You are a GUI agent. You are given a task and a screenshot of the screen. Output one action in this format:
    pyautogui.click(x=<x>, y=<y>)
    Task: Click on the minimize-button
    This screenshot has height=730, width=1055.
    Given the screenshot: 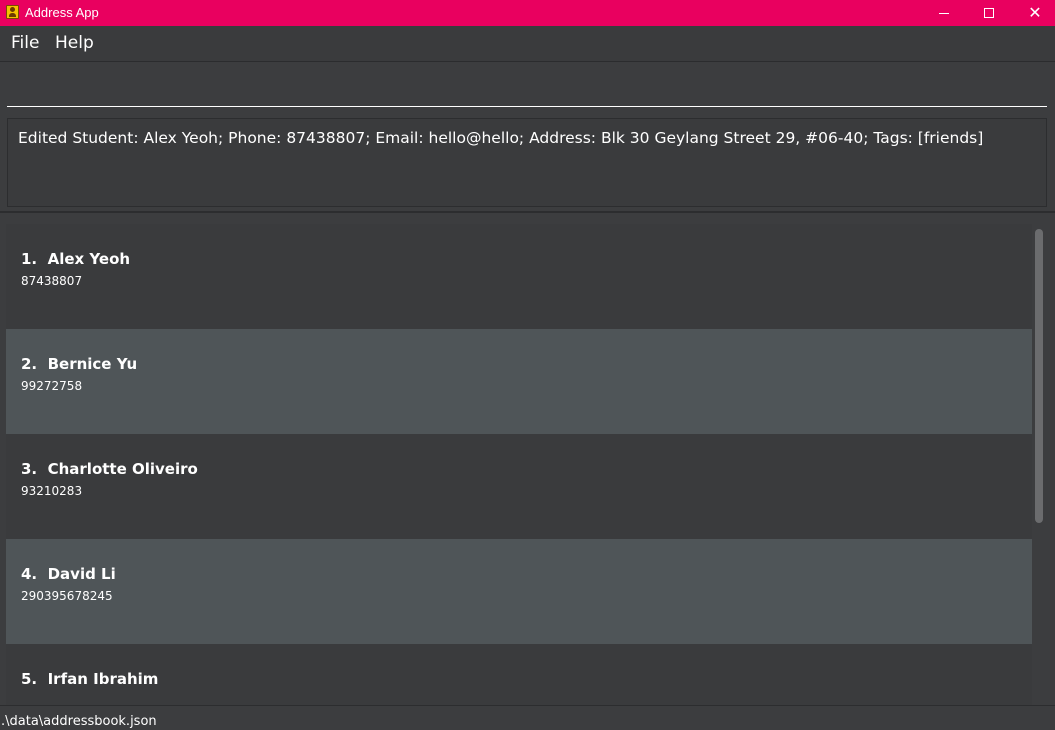 What is the action you would take?
    pyautogui.click(x=944, y=13)
    